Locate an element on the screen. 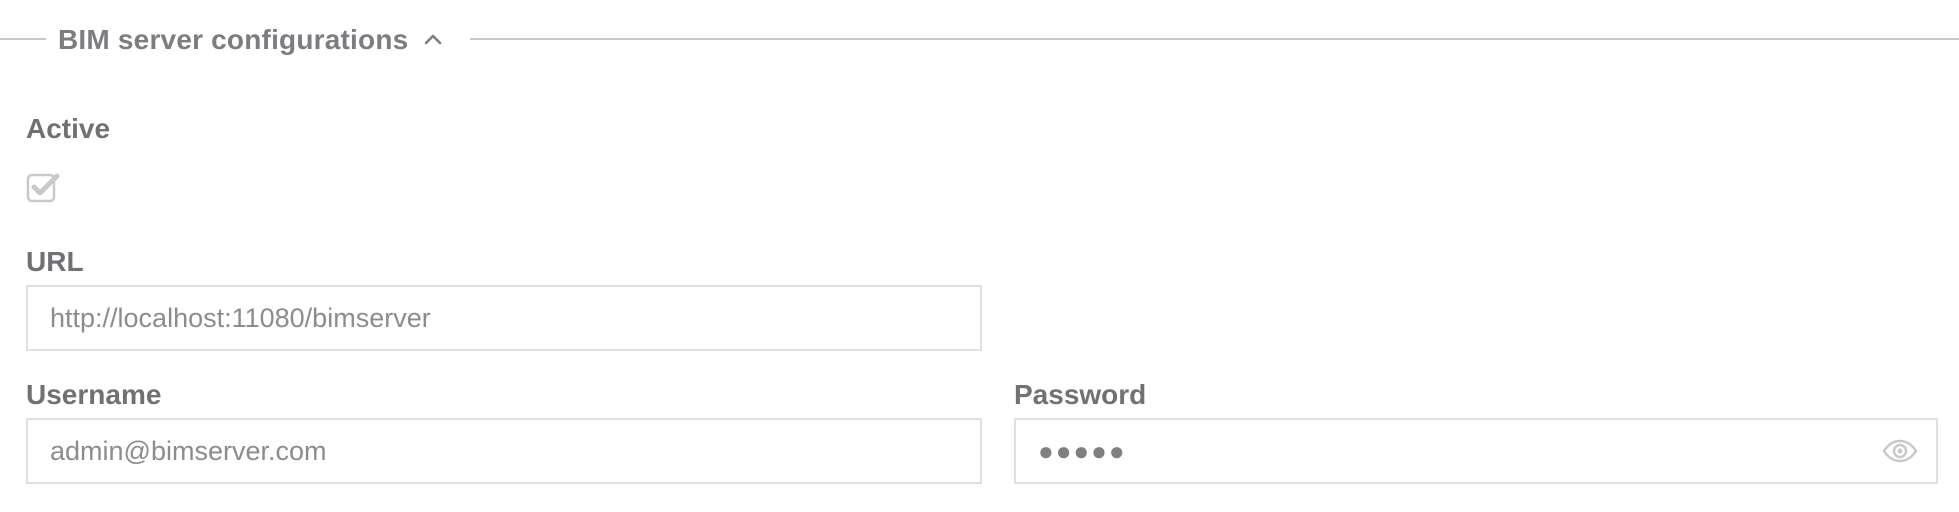 This screenshot has width=1959, height=512. section-title: BIM server configurations is located at coordinates (233, 39).